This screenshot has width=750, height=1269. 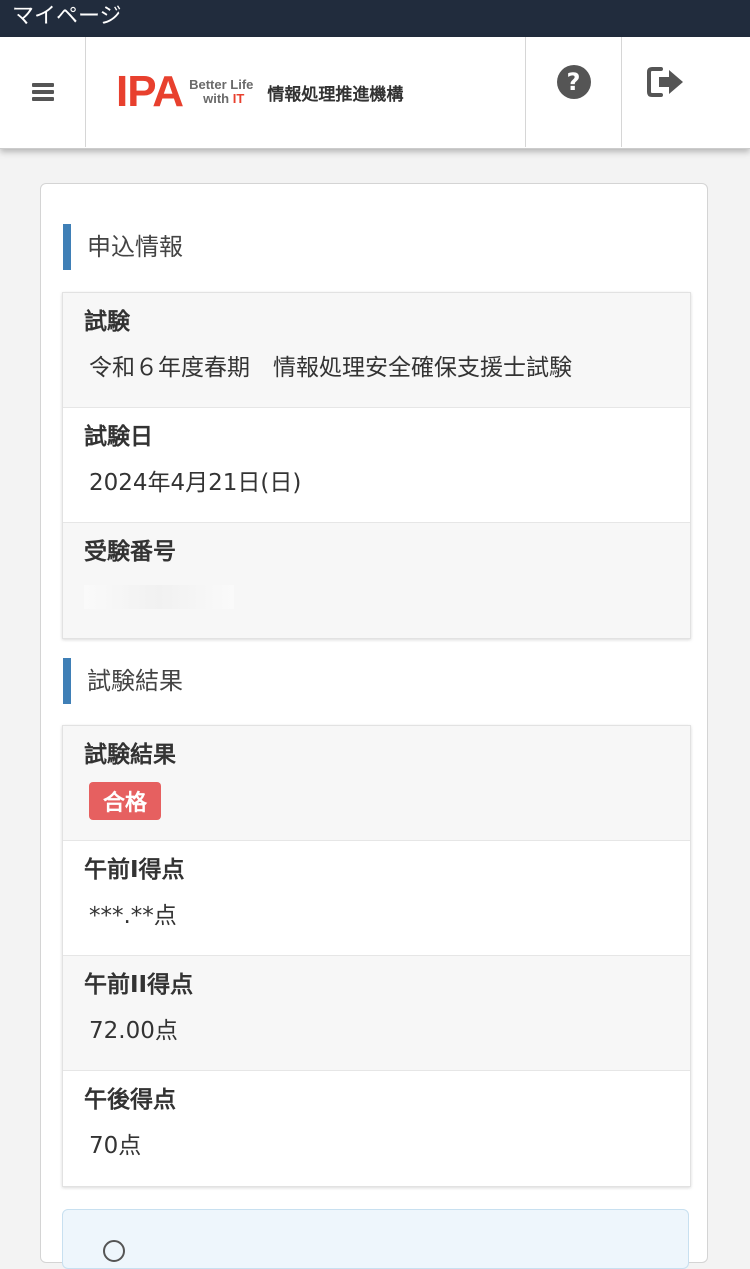 I want to click on am1-score-label: 午前I得点, so click(x=134, y=870).